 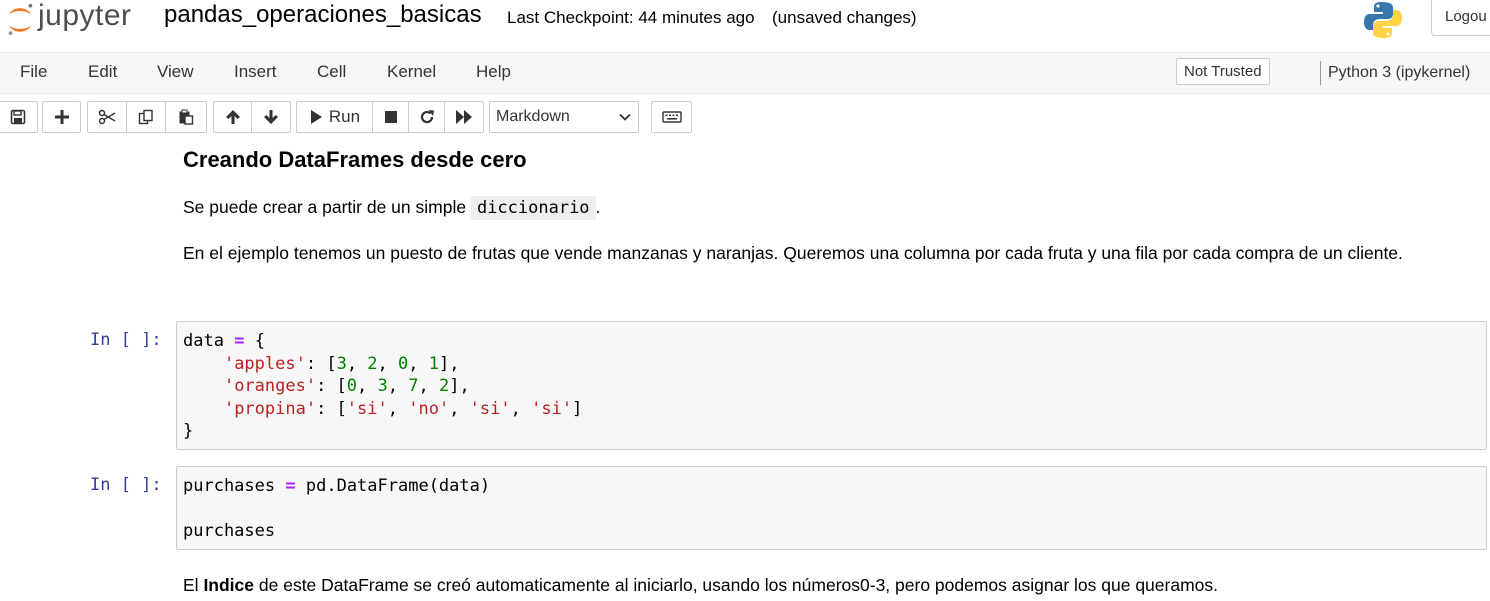 I want to click on run-label: Run, so click(x=344, y=116).